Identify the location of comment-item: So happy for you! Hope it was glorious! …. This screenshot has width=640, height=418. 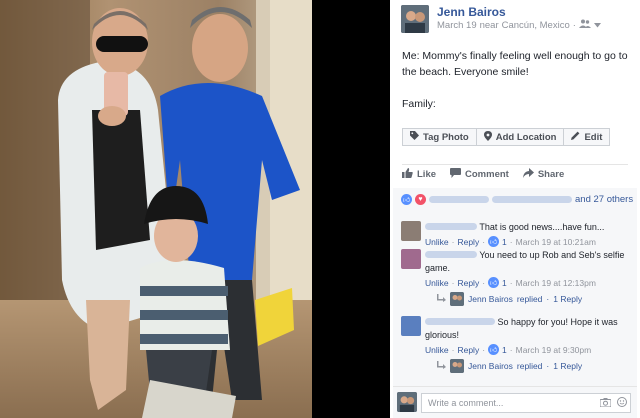
(517, 347).